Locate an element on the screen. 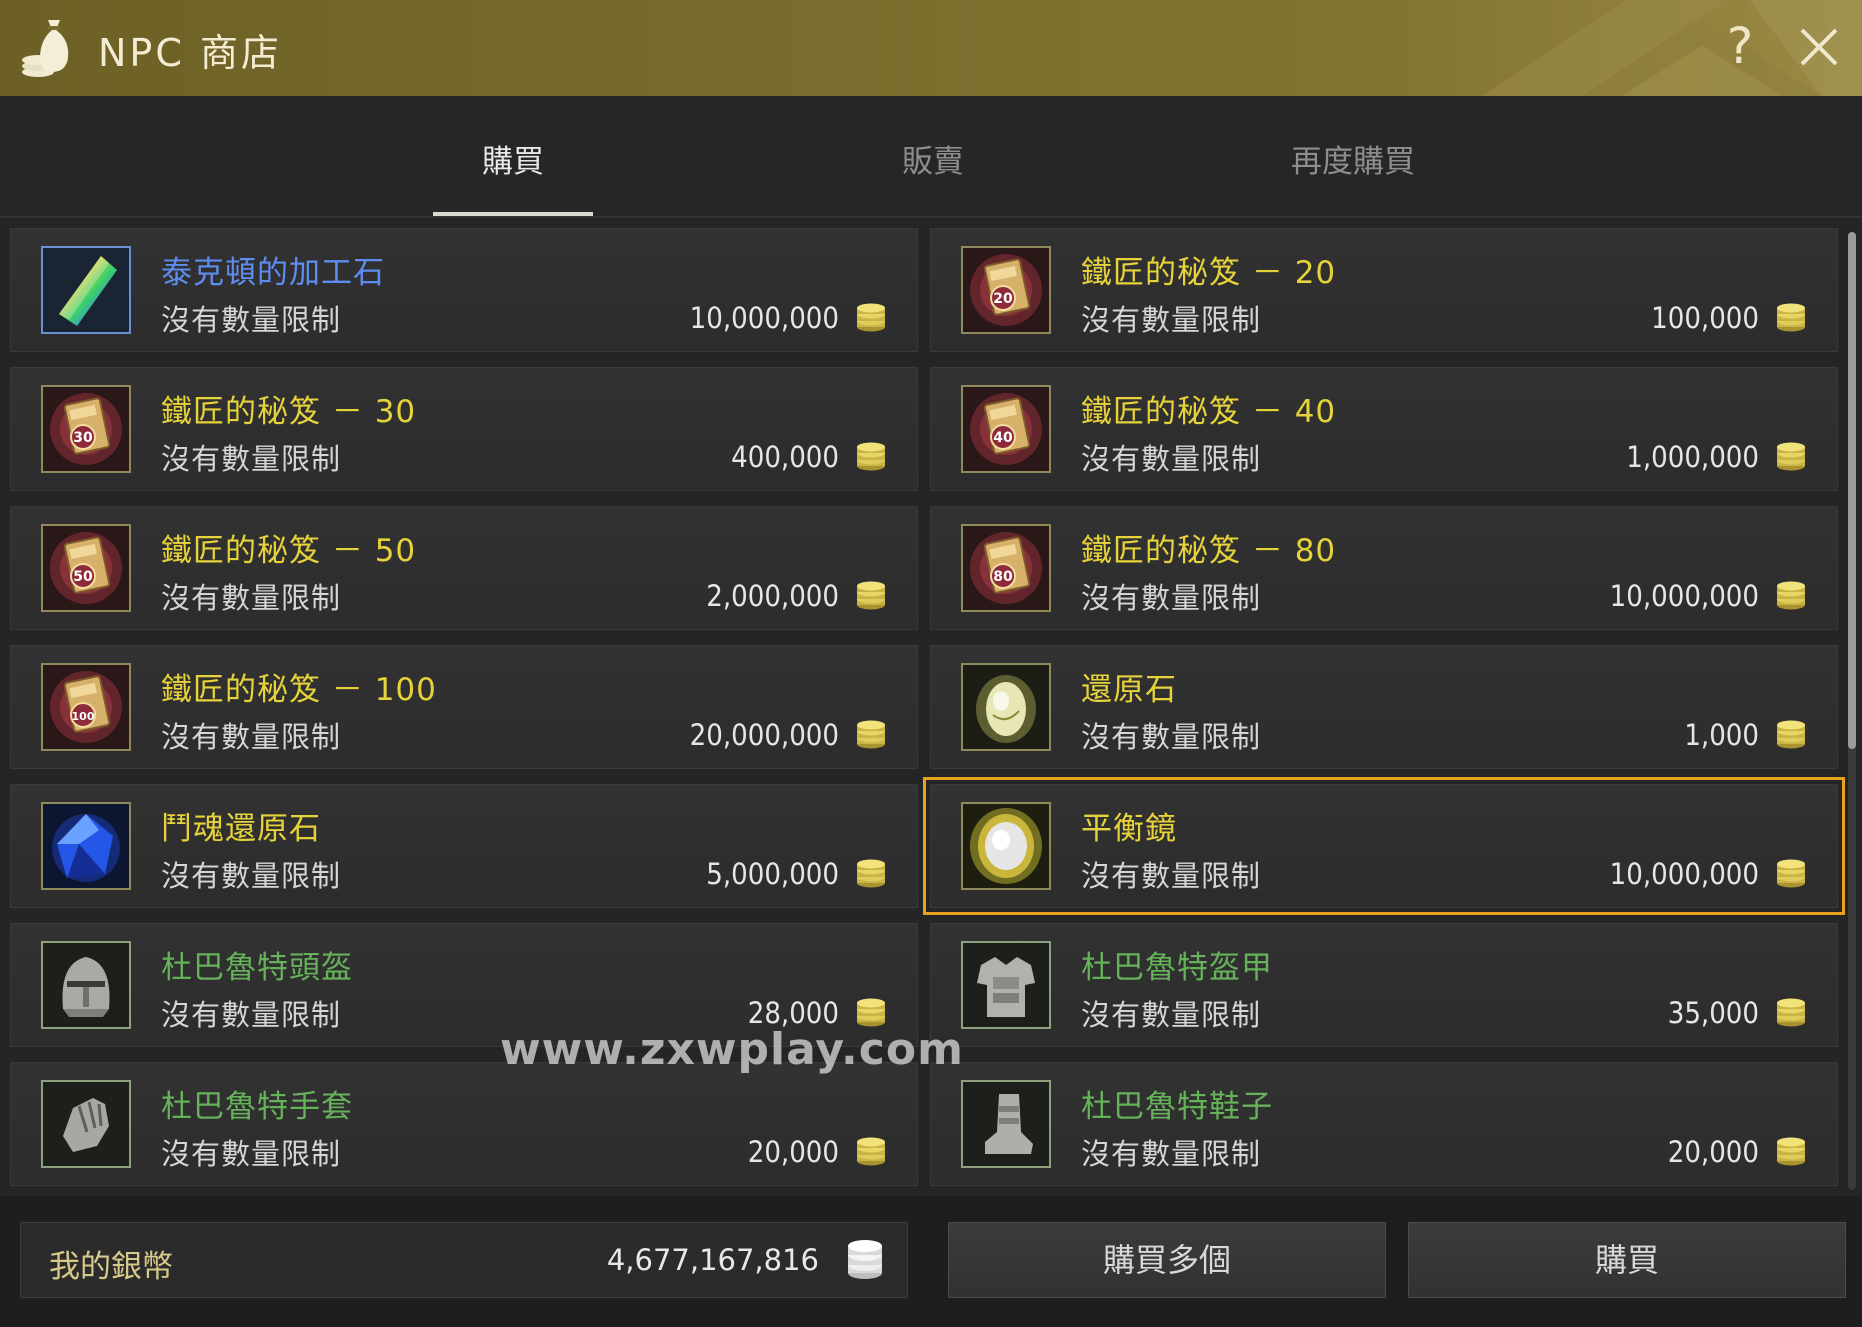 This screenshot has width=1862, height=1327. item-name: 杜巴魯特頭盔 is located at coordinates (257, 968).